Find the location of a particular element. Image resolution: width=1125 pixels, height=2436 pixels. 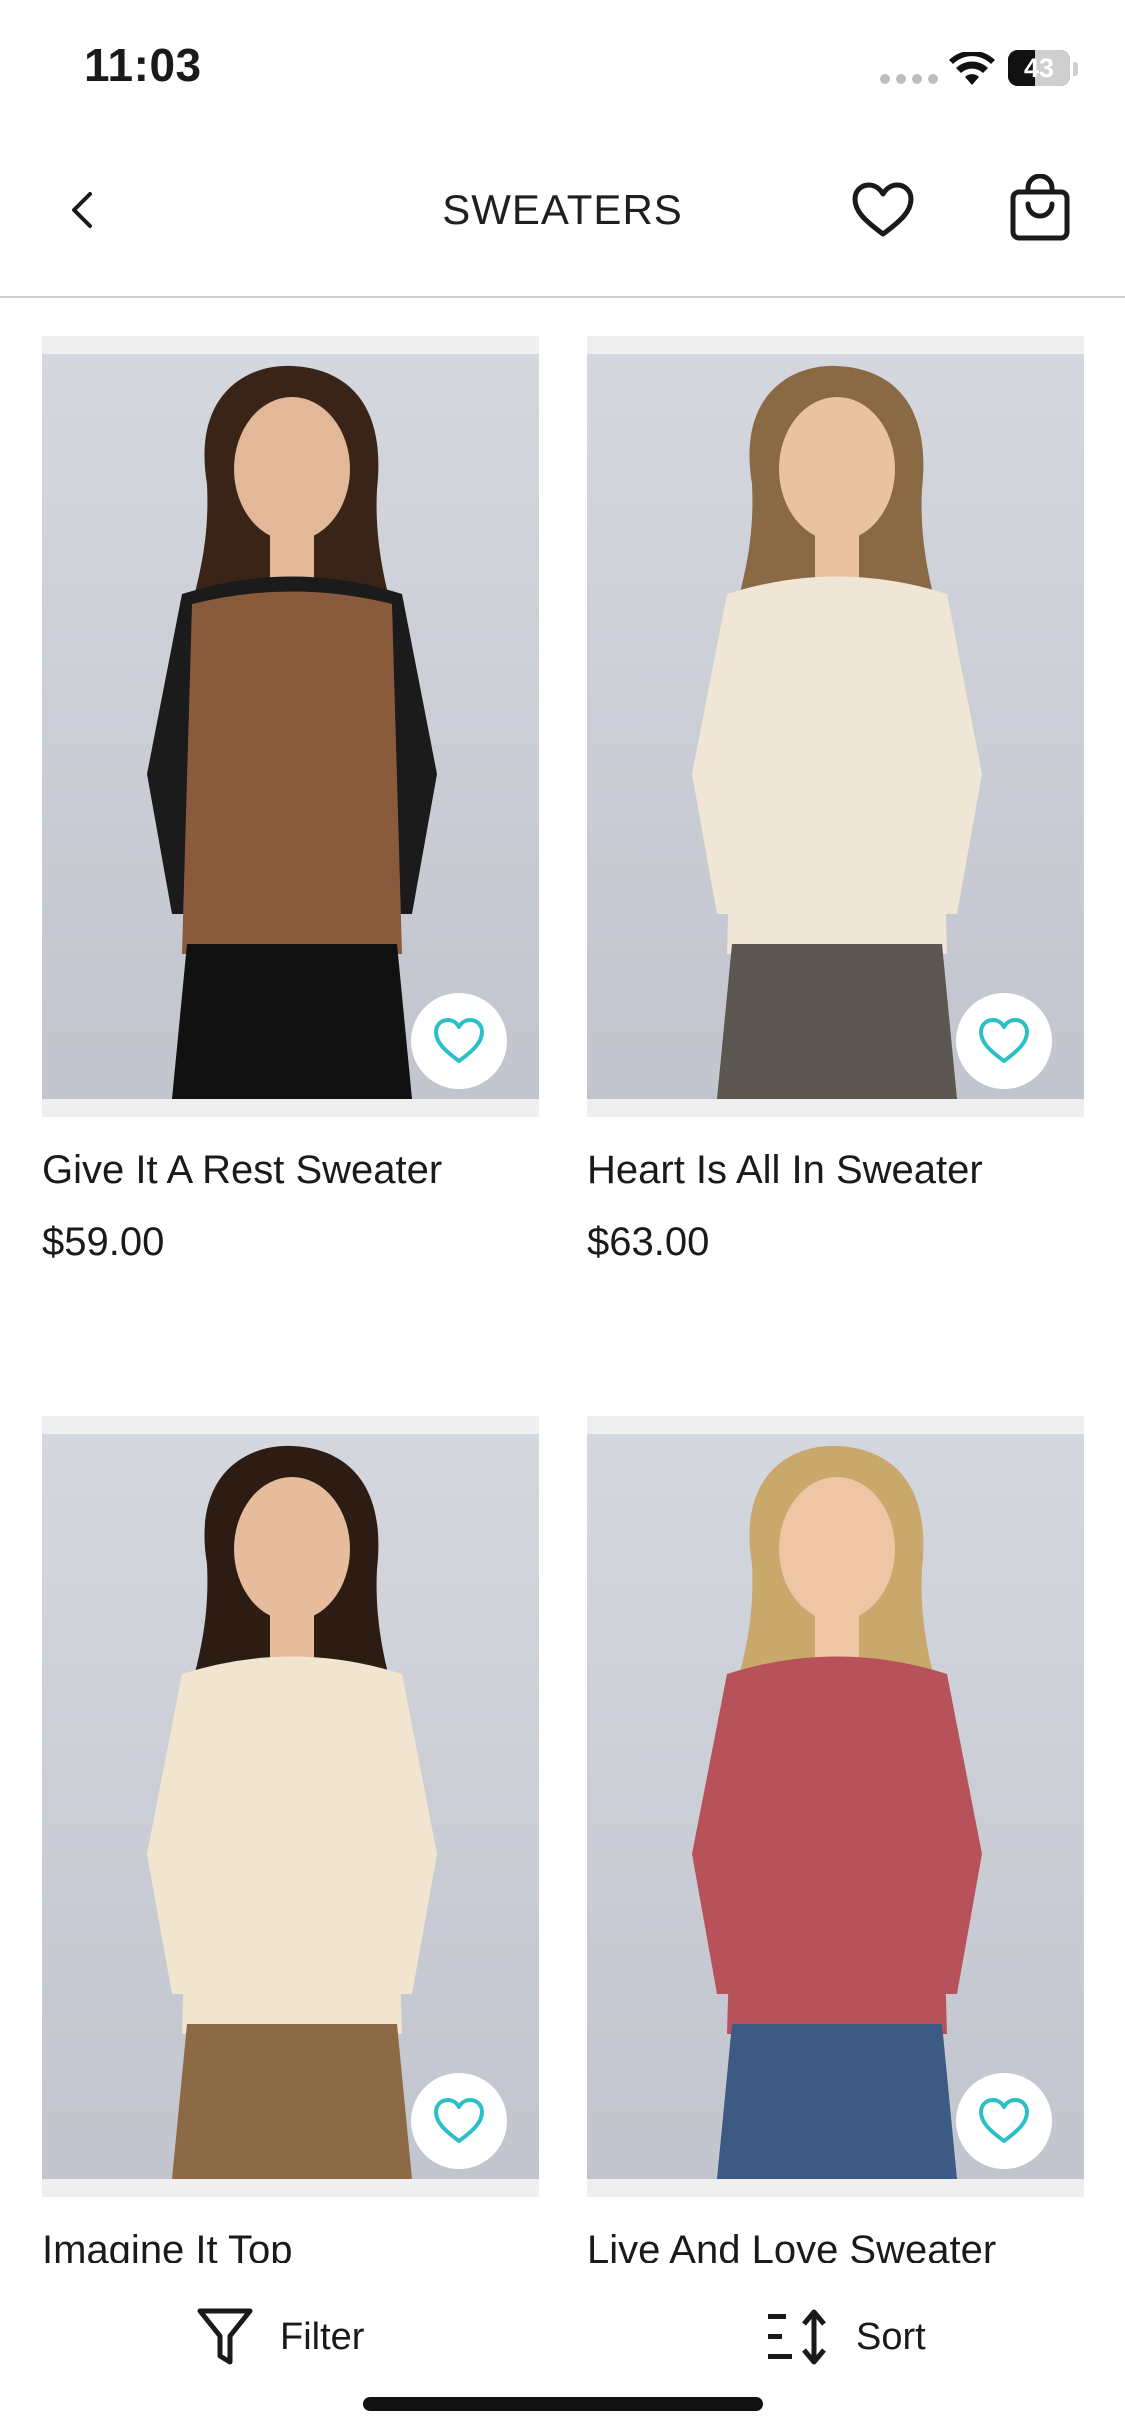

battery-icon: 43 is located at coordinates (1039, 68).